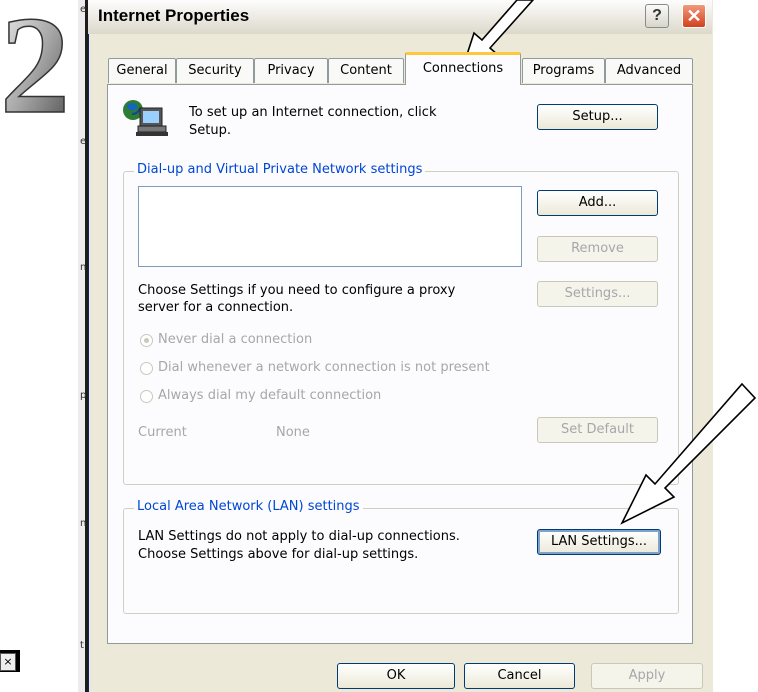  Describe the element at coordinates (519, 676) in the screenshot. I see `cancel-button: Cancel` at that location.